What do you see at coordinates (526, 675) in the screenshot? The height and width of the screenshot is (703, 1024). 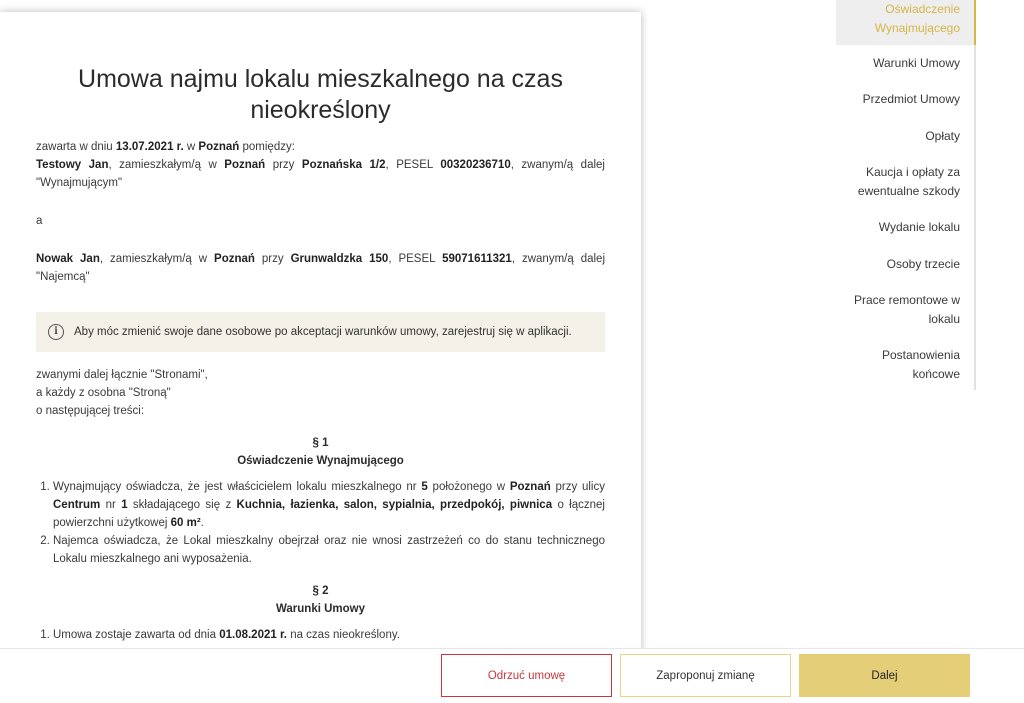 I see `reject-contract-button: Odrzuć umowę` at bounding box center [526, 675].